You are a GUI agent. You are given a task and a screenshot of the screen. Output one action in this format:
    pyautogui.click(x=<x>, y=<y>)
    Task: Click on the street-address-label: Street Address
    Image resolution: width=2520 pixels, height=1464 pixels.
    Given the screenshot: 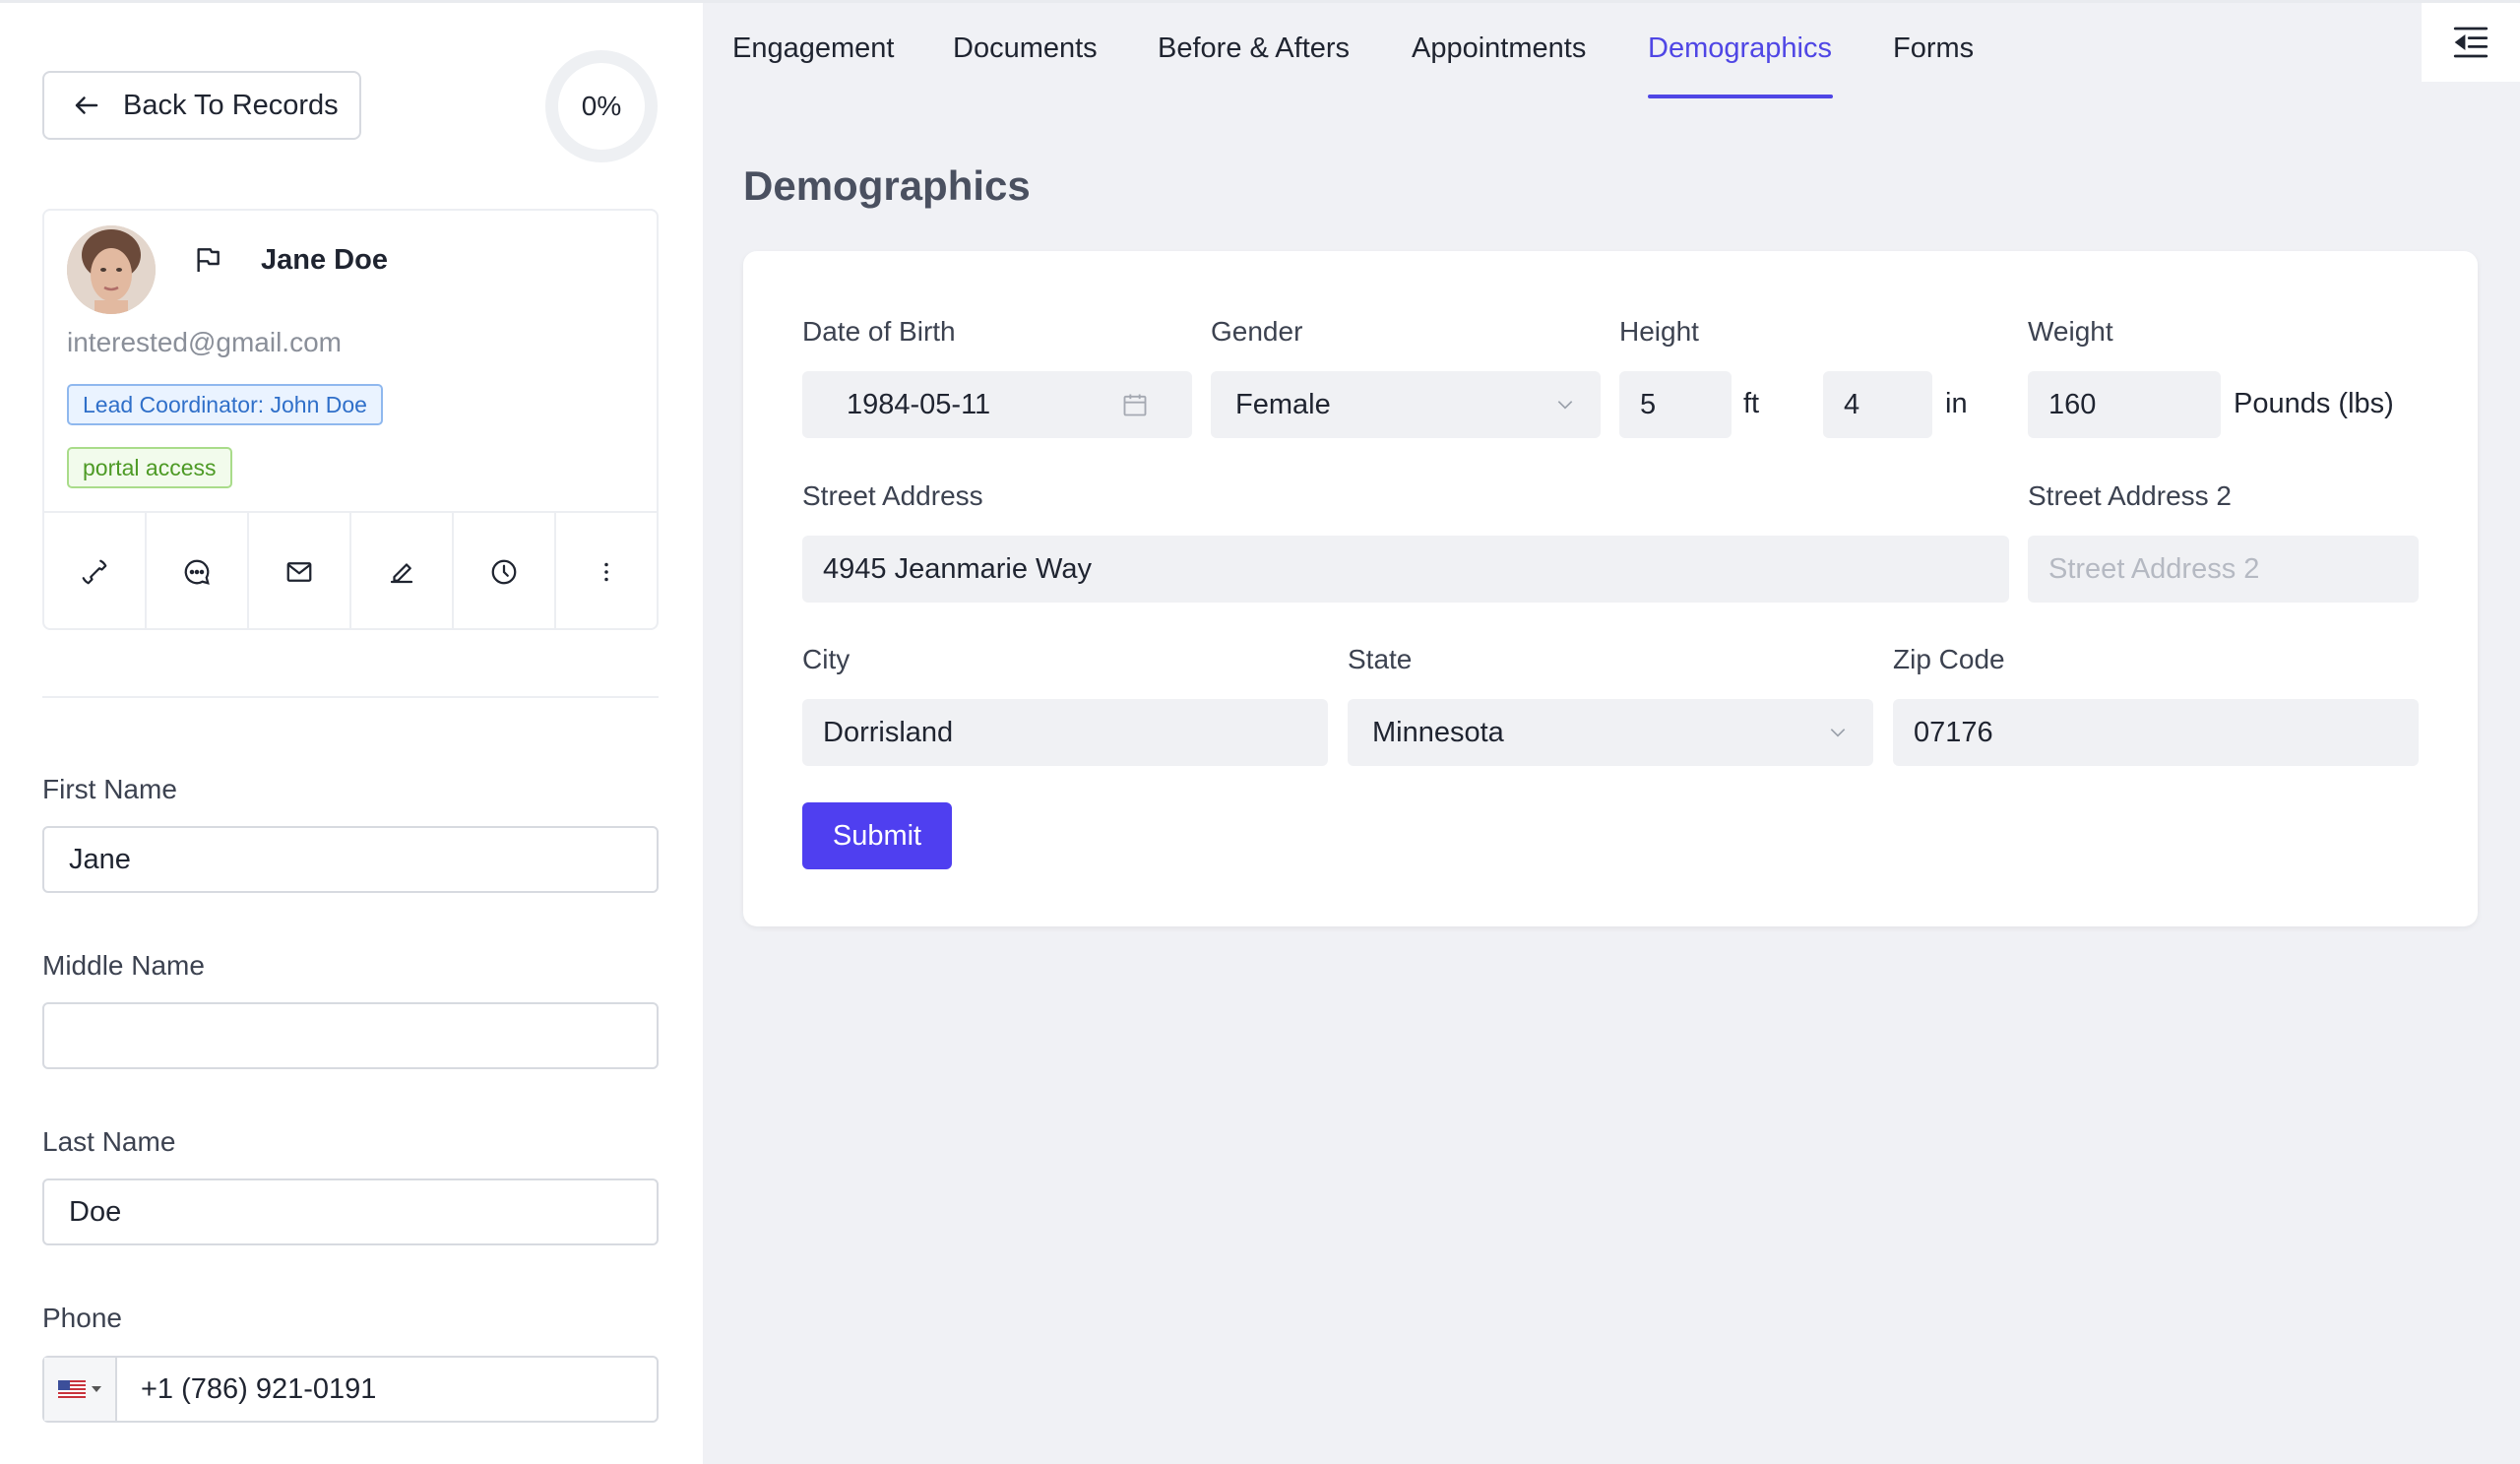 What is the action you would take?
    pyautogui.click(x=892, y=496)
    